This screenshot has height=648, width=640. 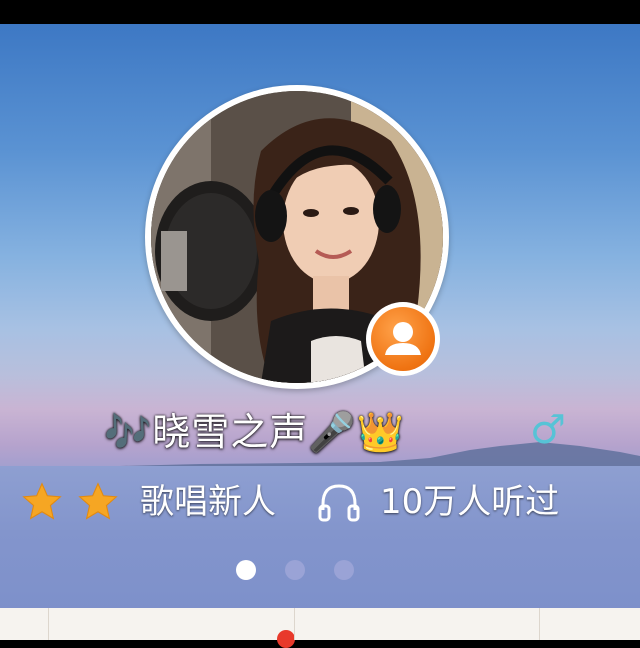 What do you see at coordinates (254, 432) in the screenshot?
I see `nickname: 🎶晓雪之声🎤👑` at bounding box center [254, 432].